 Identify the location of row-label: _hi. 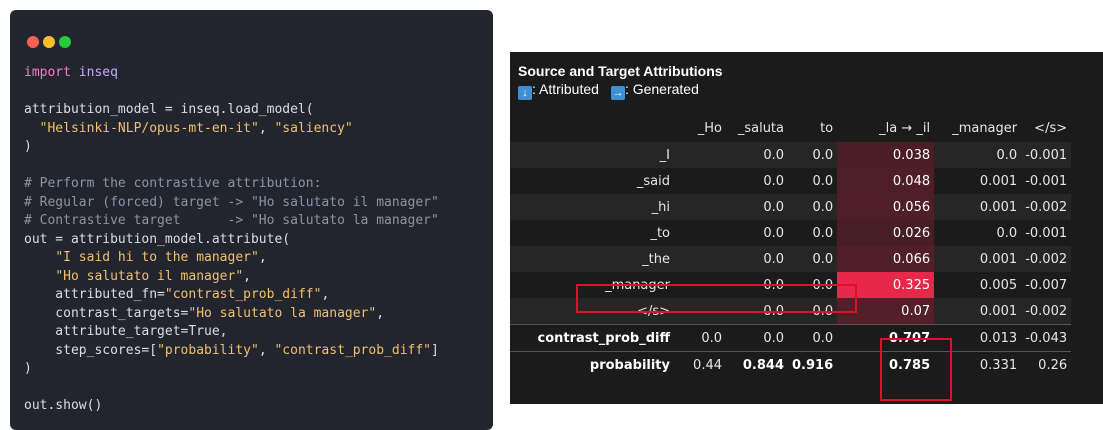
(592, 207).